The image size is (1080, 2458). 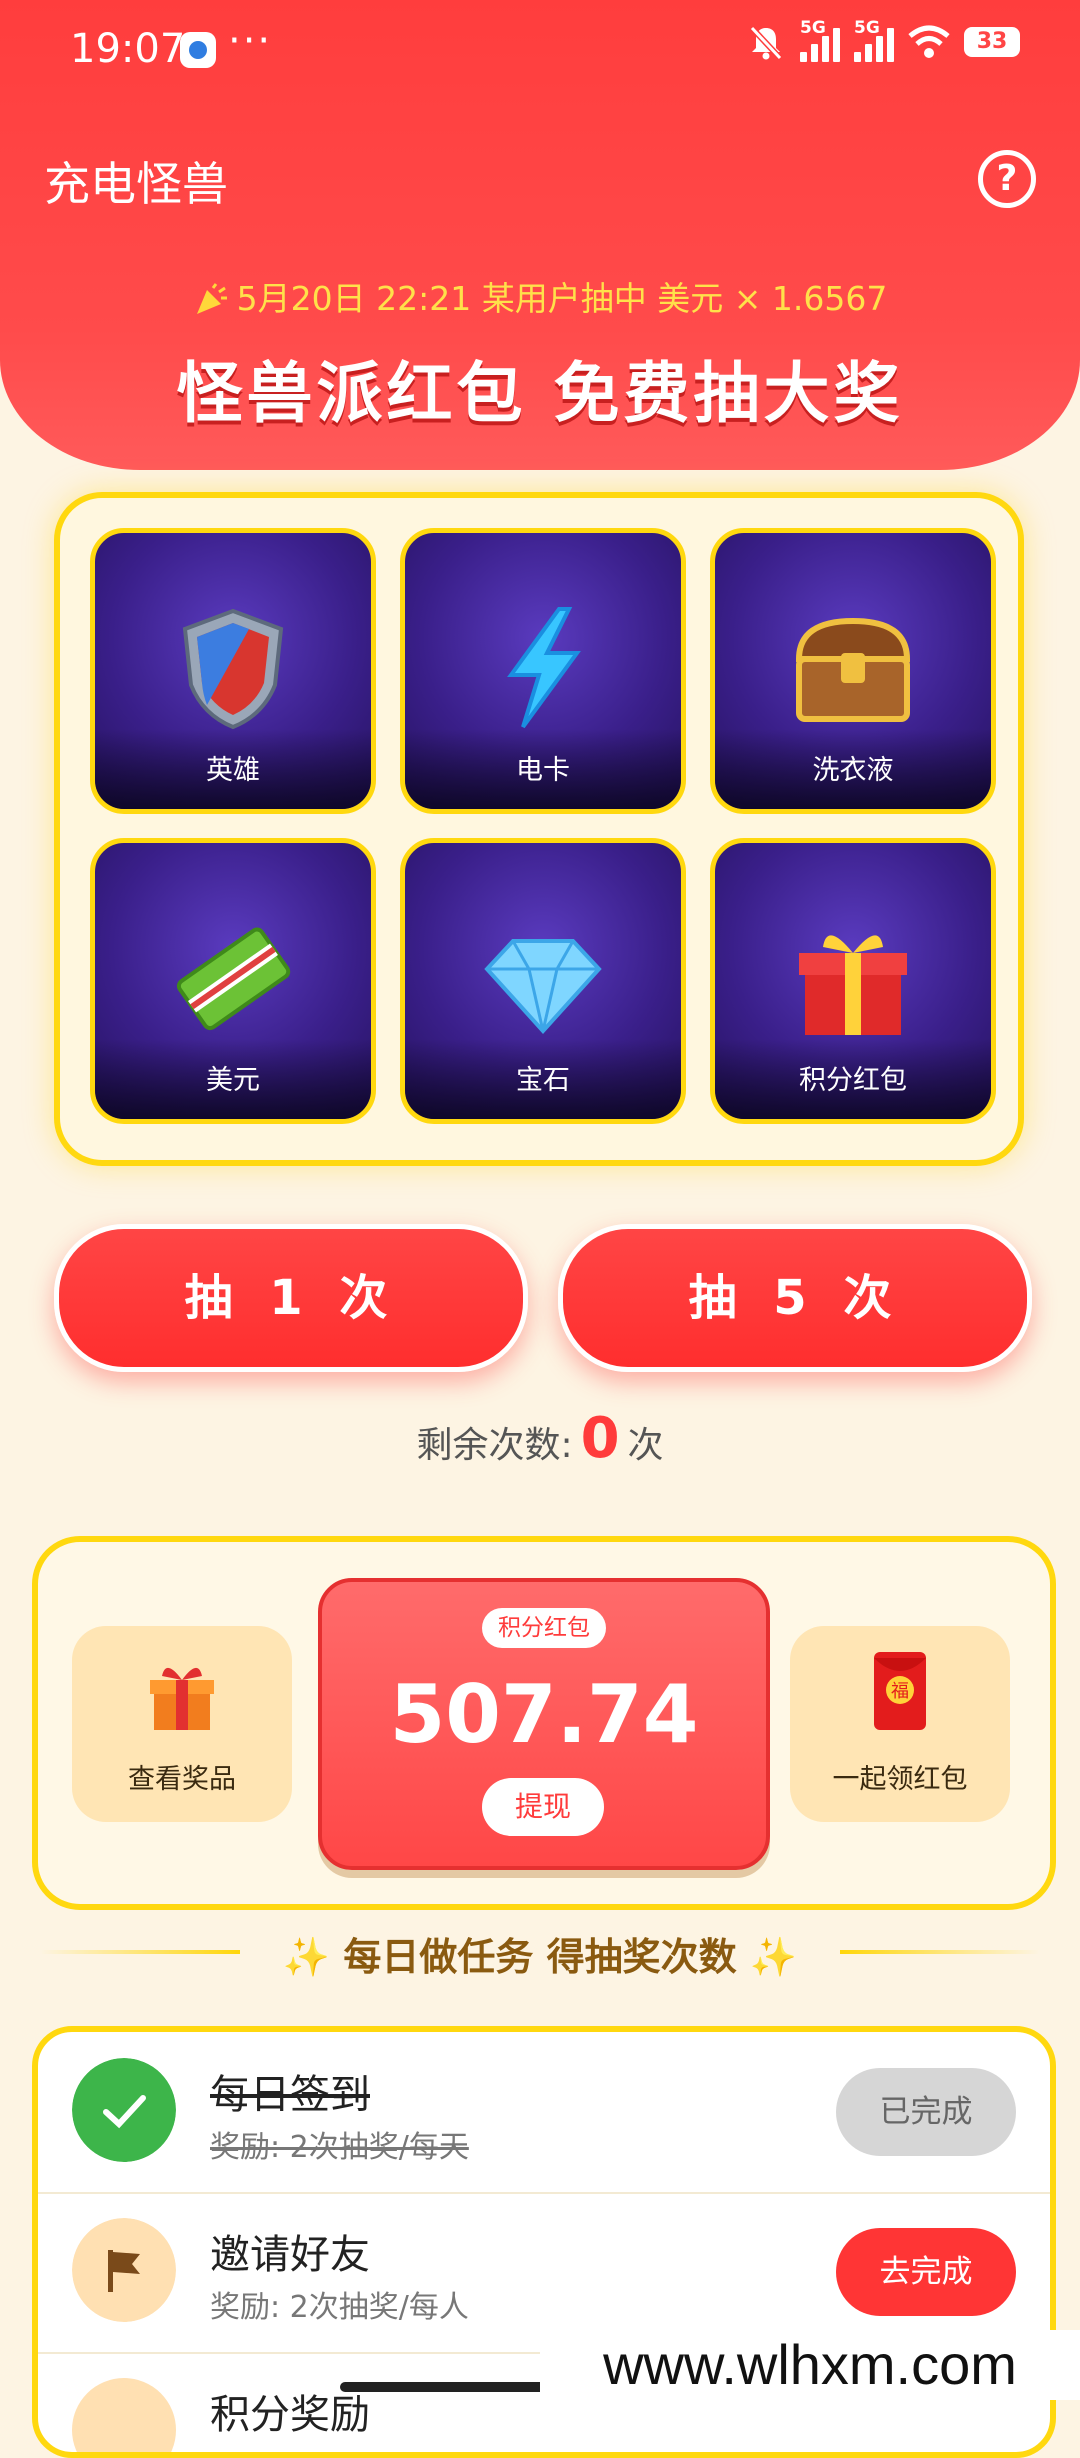 I want to click on tasks-header: ✨ 每日做任务 得抽奖次数 ✨, so click(x=540, y=1952).